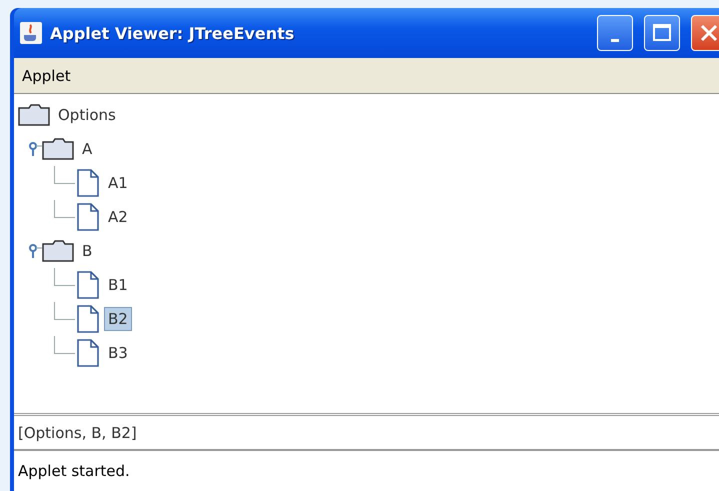 The image size is (719, 491). Describe the element at coordinates (31, 33) in the screenshot. I see `coffee-cup-icon` at that location.